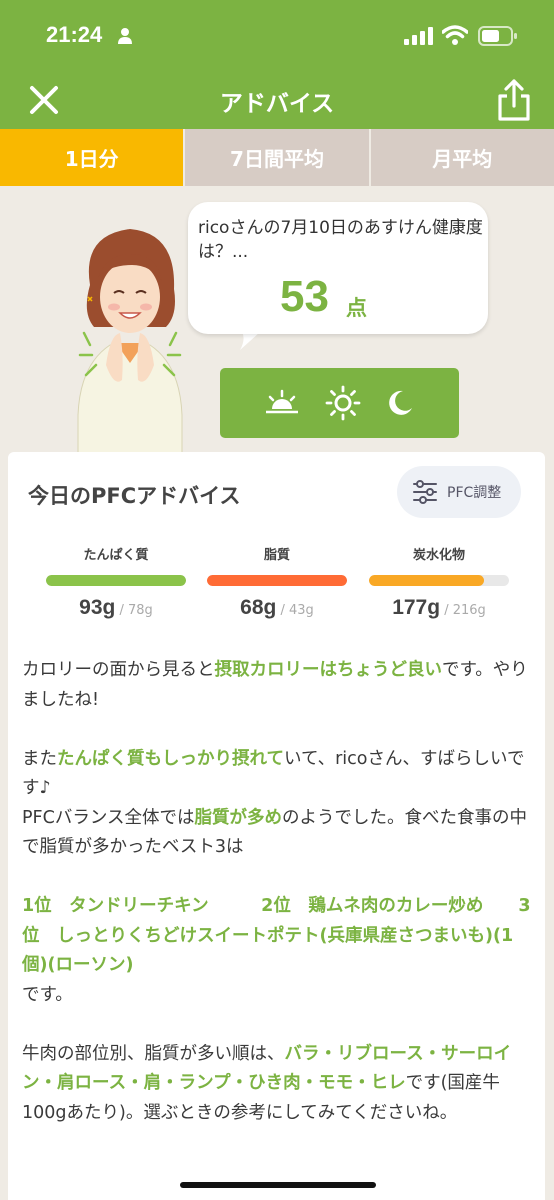 The height and width of the screenshot is (1200, 554). Describe the element at coordinates (474, 493) in the screenshot. I see `pfc-adjust-label: PFC調整` at that location.